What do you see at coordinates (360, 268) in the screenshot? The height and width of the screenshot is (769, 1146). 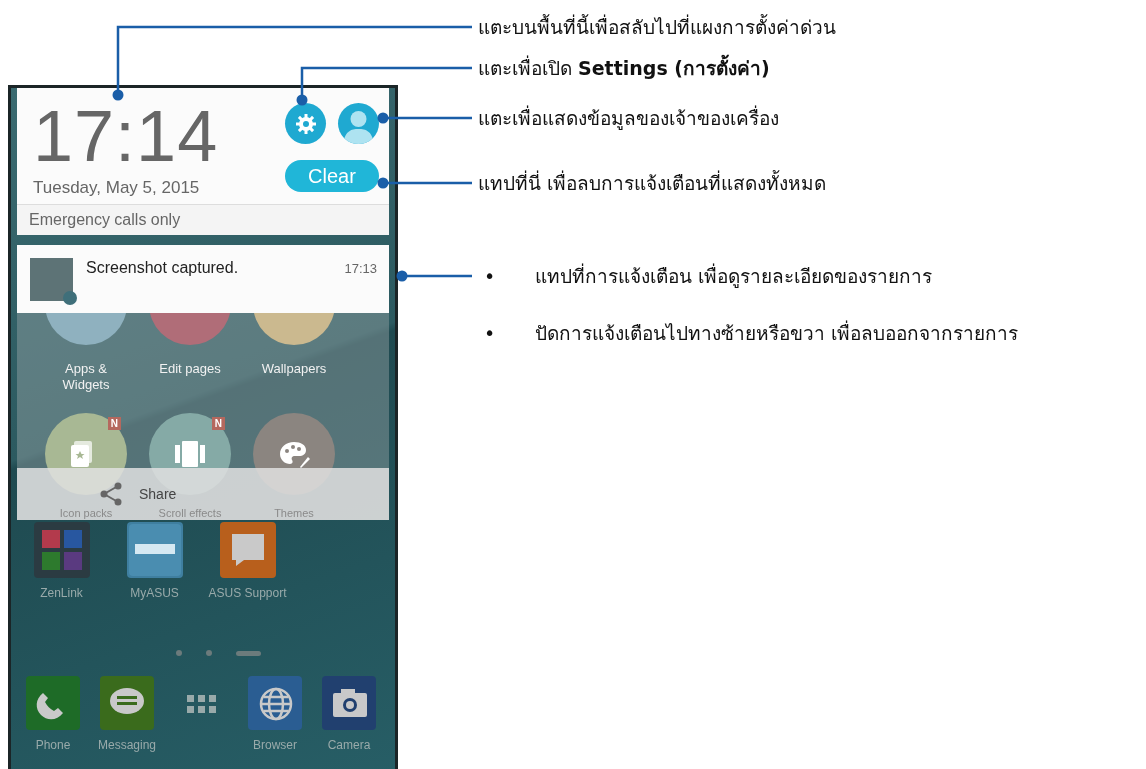 I see `notification-time: 17:13` at bounding box center [360, 268].